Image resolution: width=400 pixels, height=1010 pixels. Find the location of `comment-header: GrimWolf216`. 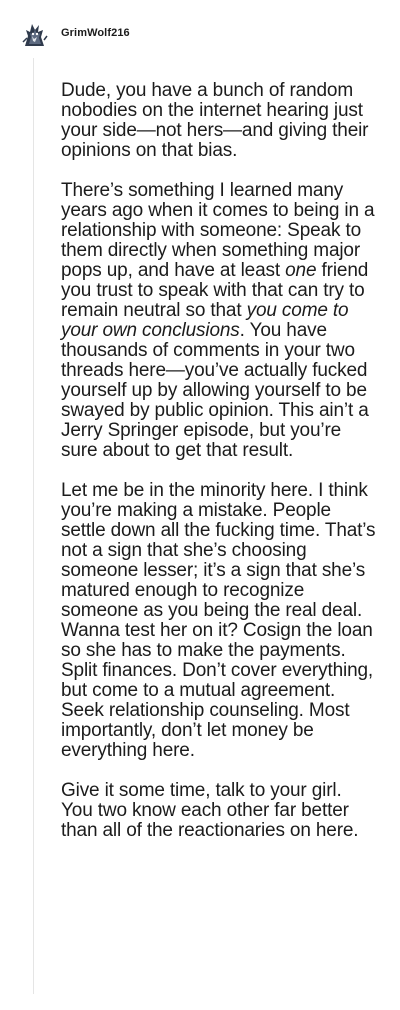

comment-header: GrimWolf216 is located at coordinates (73, 33).